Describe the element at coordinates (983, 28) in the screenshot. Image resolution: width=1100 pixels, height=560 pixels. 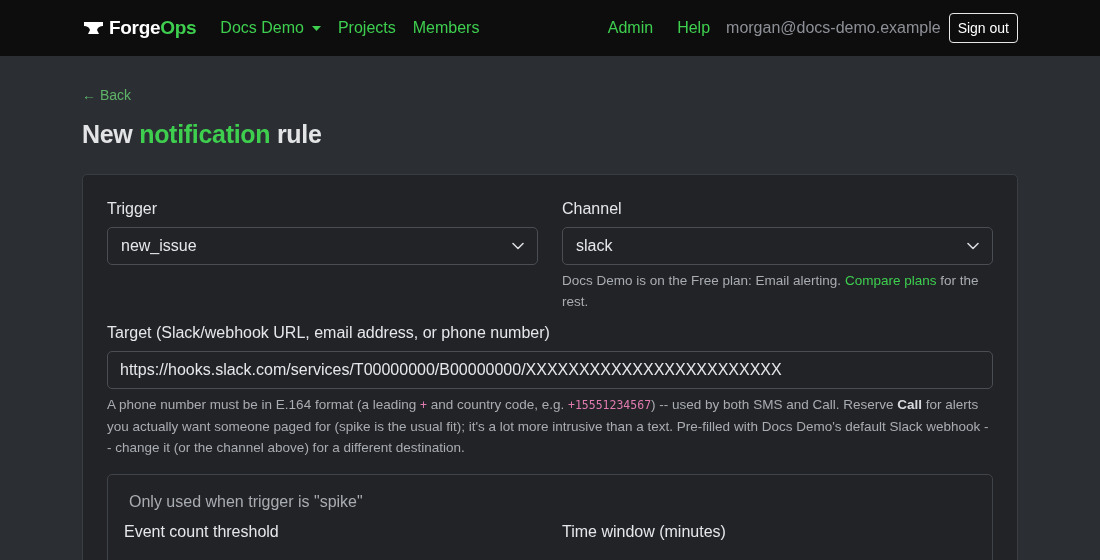
I see `sign-out-button: Sign out` at that location.